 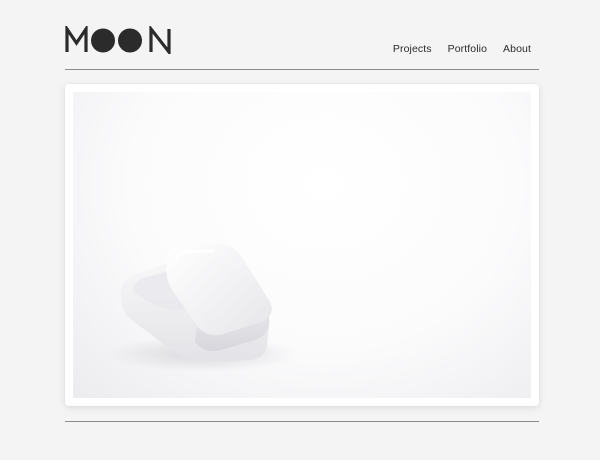 I want to click on main-nav: Projects Portfolio About, so click(x=462, y=49).